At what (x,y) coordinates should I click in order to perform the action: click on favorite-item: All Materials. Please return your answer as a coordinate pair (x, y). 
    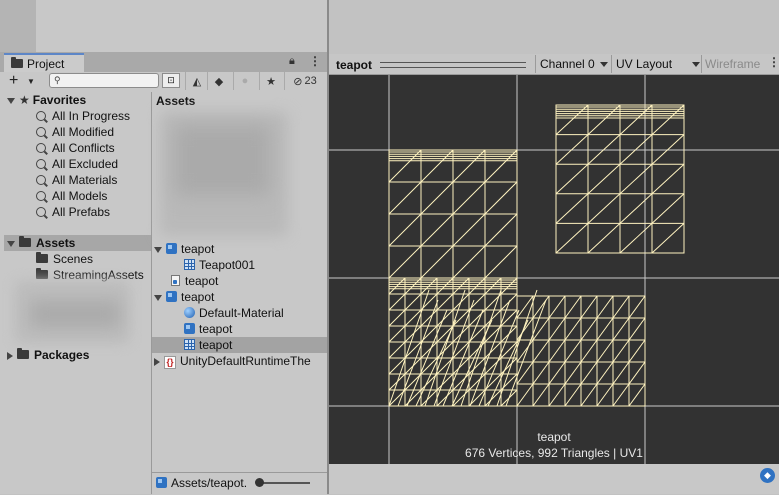
    Looking at the image, I should click on (76, 180).